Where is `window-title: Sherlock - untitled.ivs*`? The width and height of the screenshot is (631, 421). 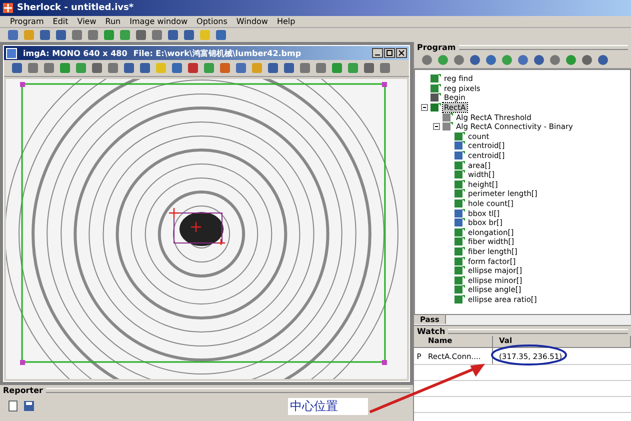
window-title: Sherlock - untitled.ivs* is located at coordinates (75, 8).